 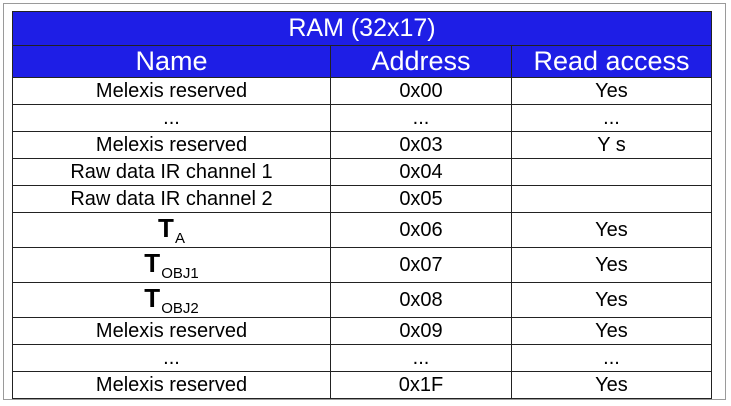 I want to click on cell-name: TOBJ1, so click(x=171, y=265).